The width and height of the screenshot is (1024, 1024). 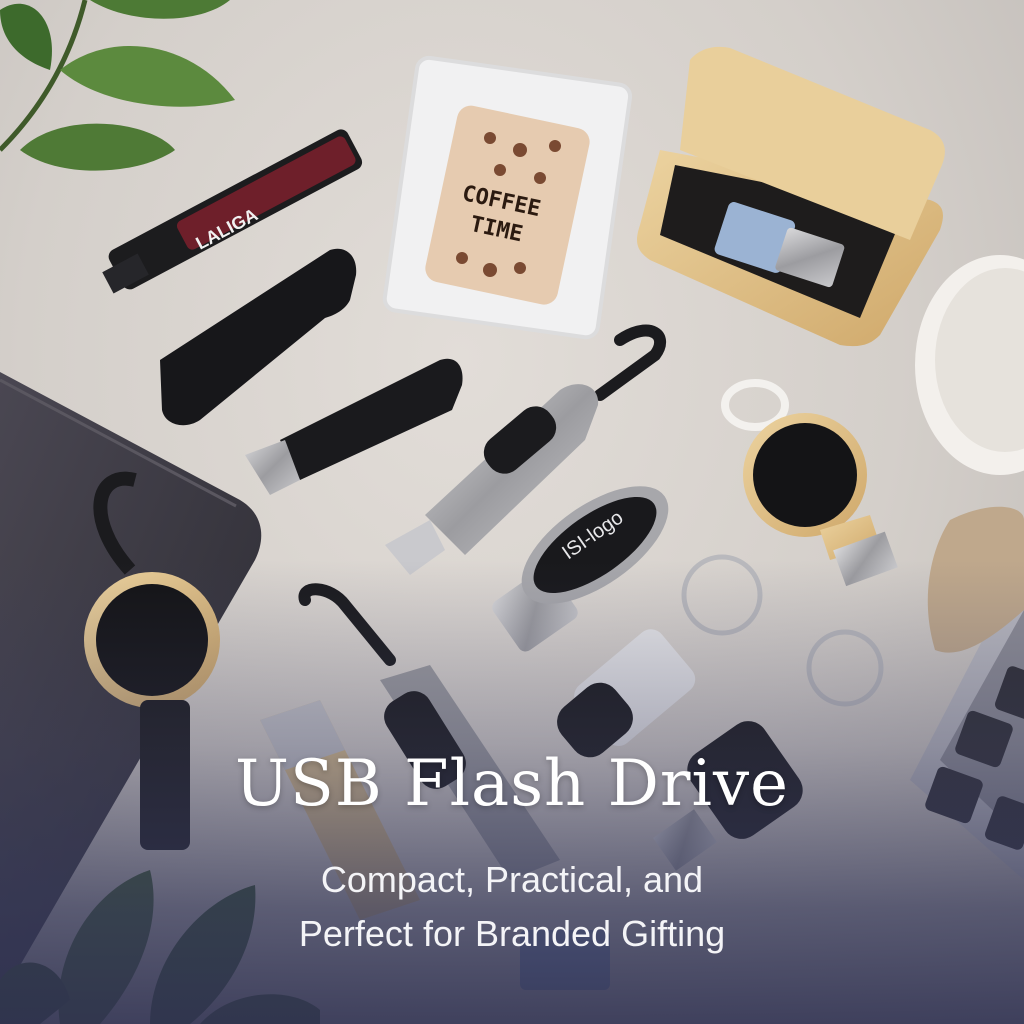 What do you see at coordinates (512, 784) in the screenshot?
I see `headline-title: USB Flash Drive` at bounding box center [512, 784].